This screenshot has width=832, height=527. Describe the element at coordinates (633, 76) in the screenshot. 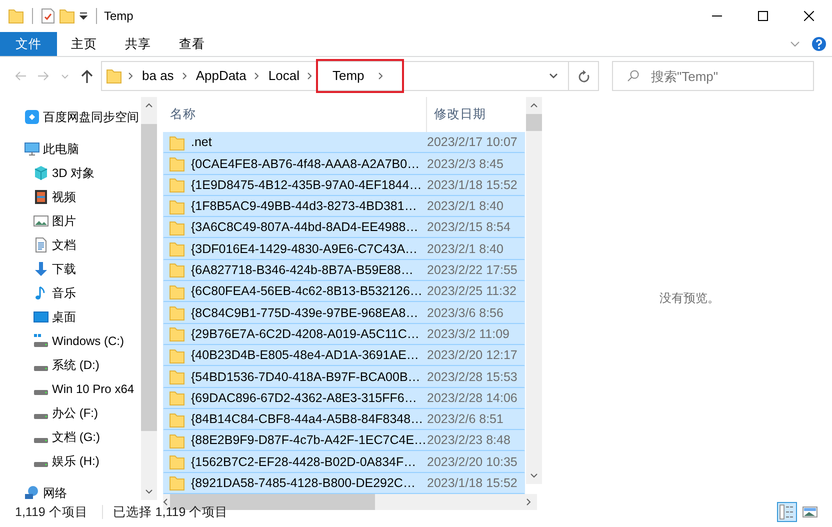

I see `search-icon` at that location.